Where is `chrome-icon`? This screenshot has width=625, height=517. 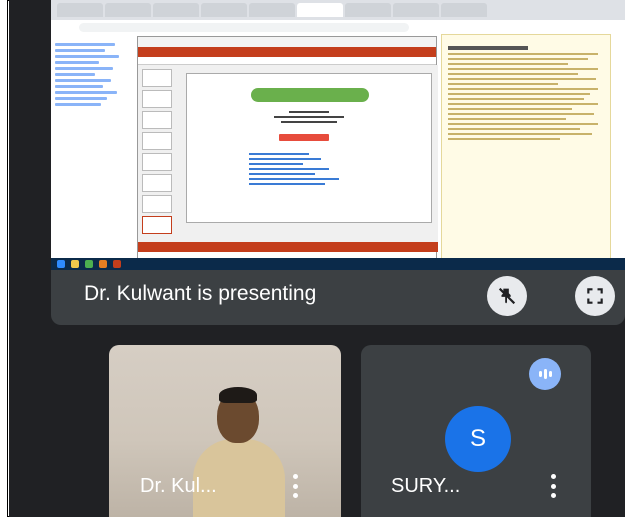 chrome-icon is located at coordinates (89, 264).